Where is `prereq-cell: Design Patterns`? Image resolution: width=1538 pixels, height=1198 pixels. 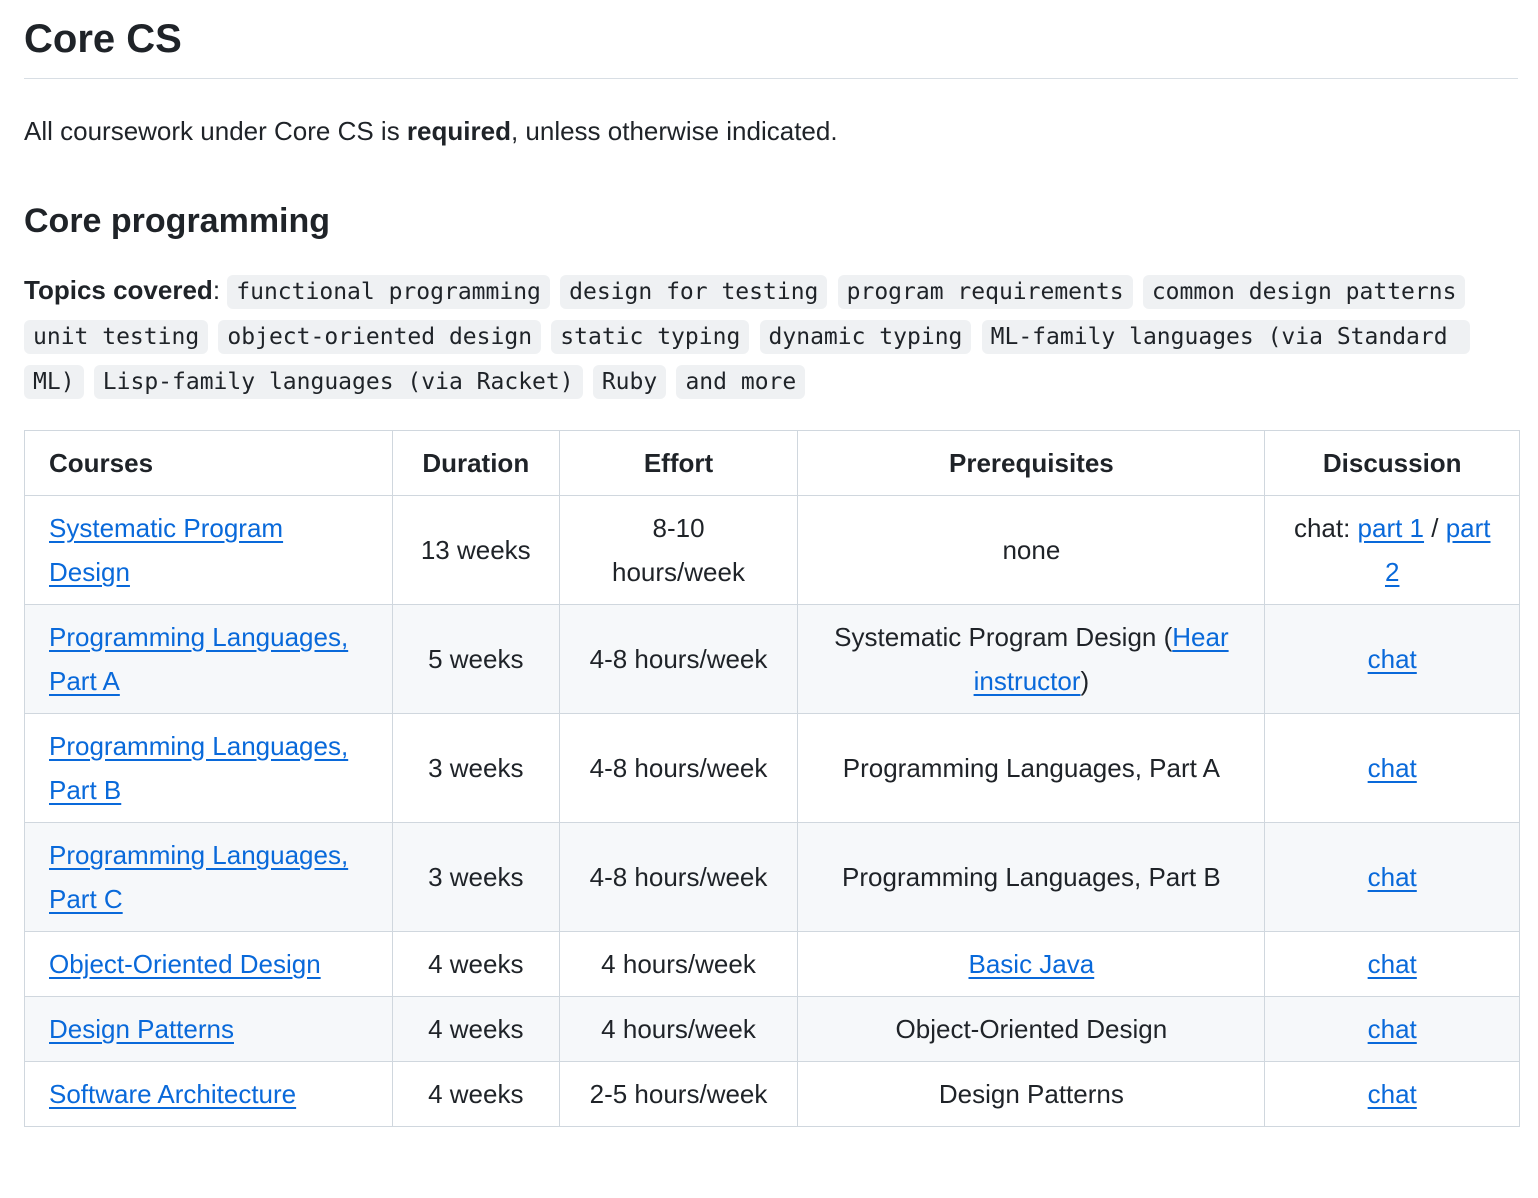 prereq-cell: Design Patterns is located at coordinates (1031, 1094).